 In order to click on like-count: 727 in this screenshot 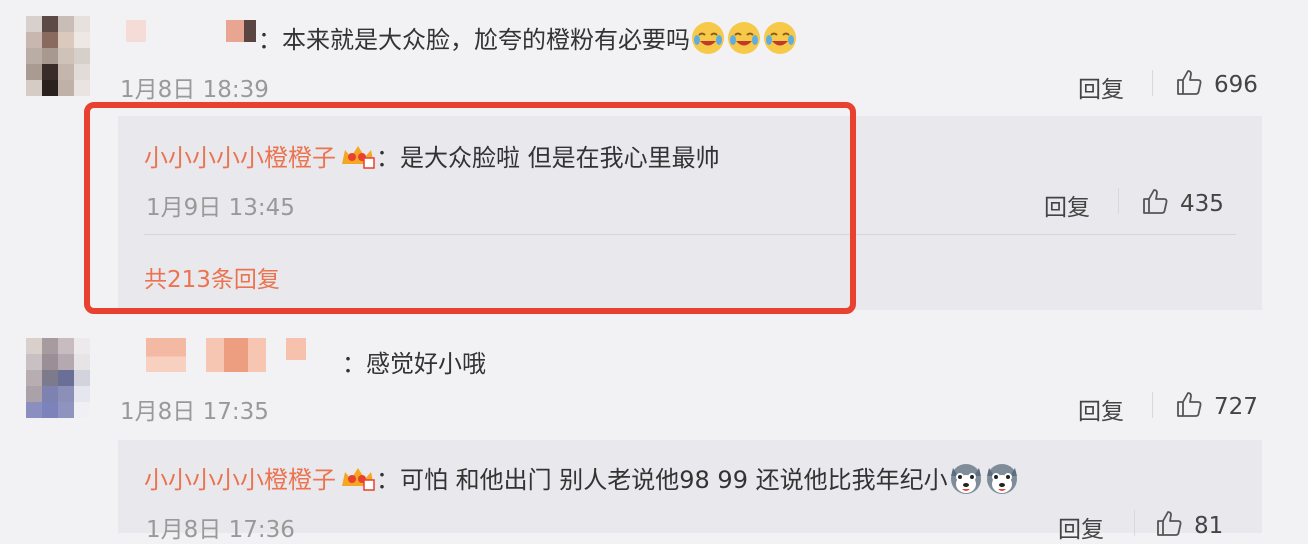, I will do `click(1236, 407)`.